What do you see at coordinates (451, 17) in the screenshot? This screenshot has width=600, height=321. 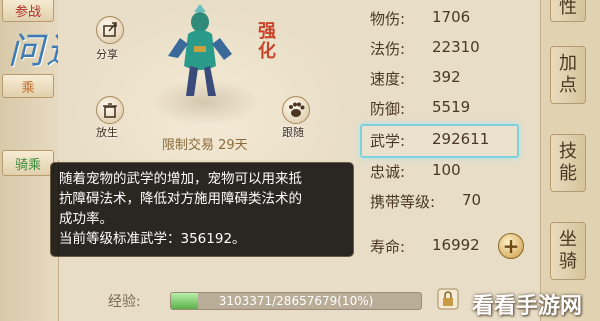 I see `stat-value-physical-damage: 1706` at bounding box center [451, 17].